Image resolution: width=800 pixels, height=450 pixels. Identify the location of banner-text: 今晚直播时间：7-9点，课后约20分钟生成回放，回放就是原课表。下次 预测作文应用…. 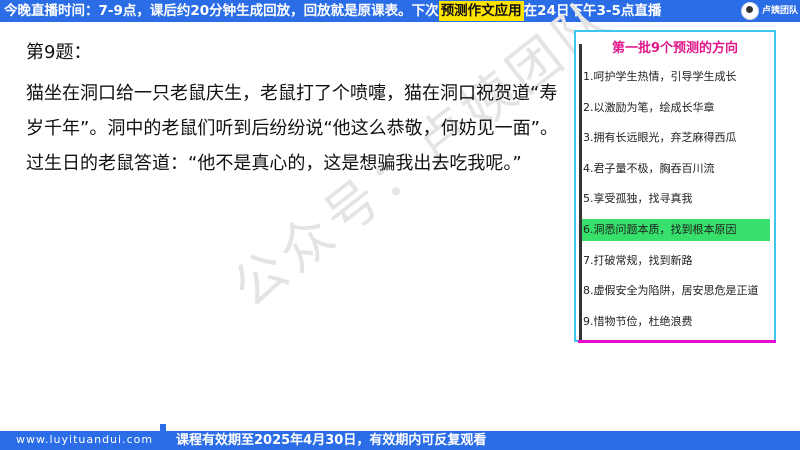
(332, 11).